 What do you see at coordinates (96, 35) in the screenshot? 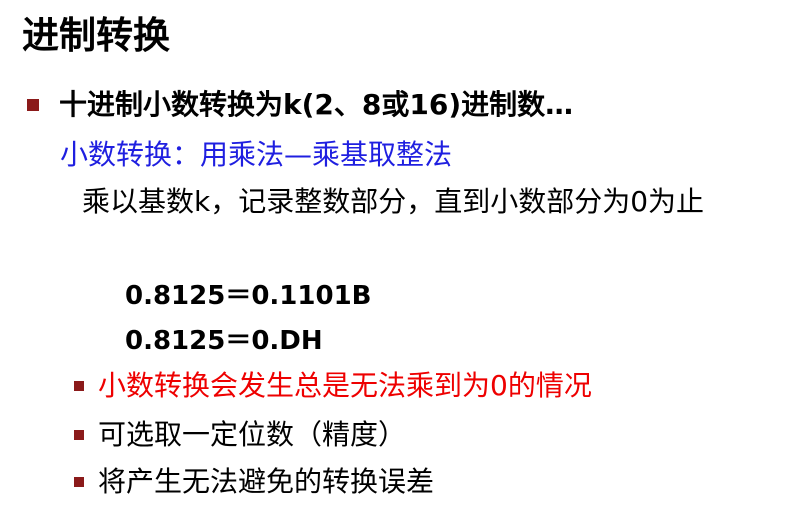
I see `slide-title: 进制转换` at bounding box center [96, 35].